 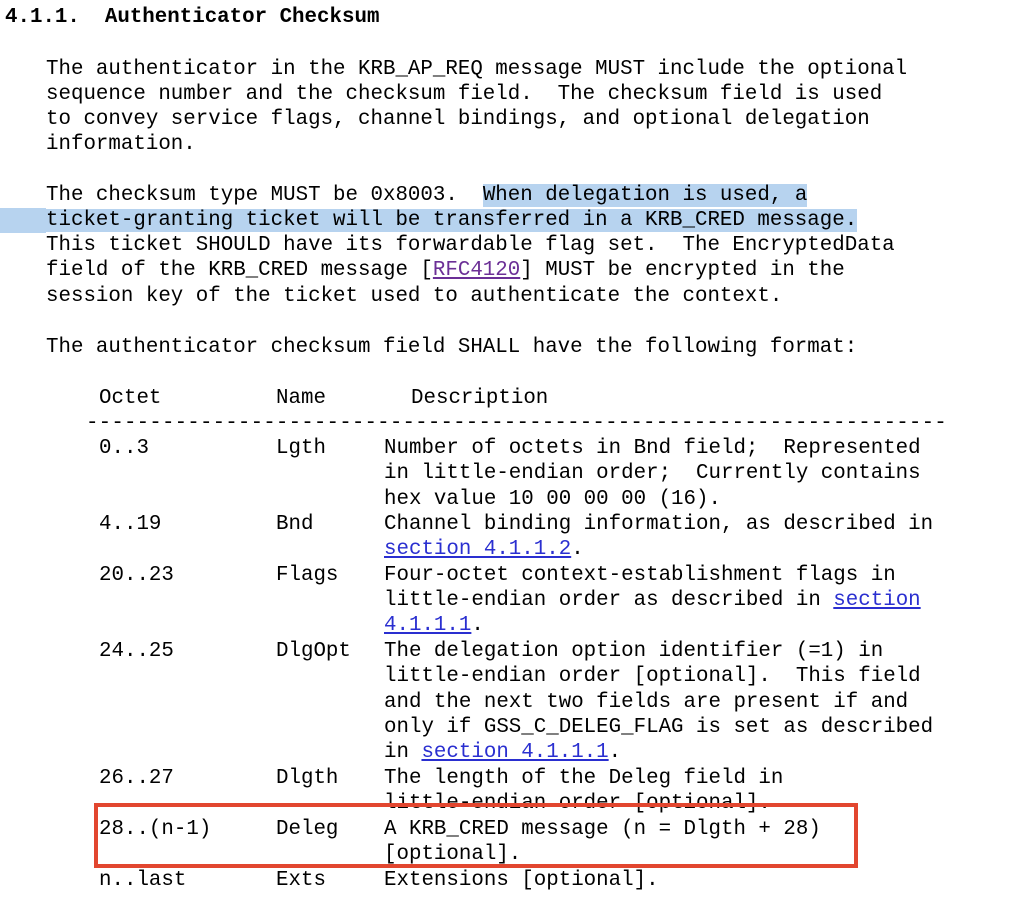 What do you see at coordinates (136, 651) in the screenshot?
I see `row-octet-3: 24..25` at bounding box center [136, 651].